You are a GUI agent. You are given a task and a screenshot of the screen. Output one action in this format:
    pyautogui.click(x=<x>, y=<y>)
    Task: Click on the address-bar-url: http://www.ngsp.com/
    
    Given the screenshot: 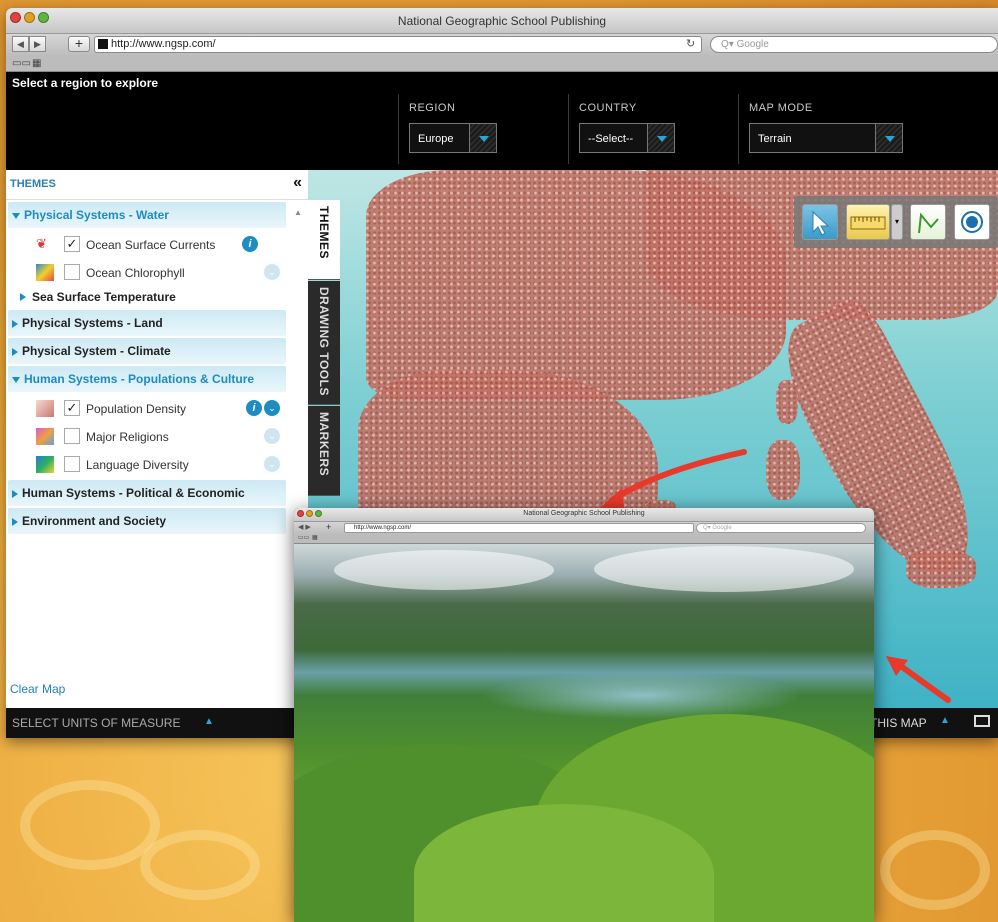 What is the action you would take?
    pyautogui.click(x=163, y=44)
    